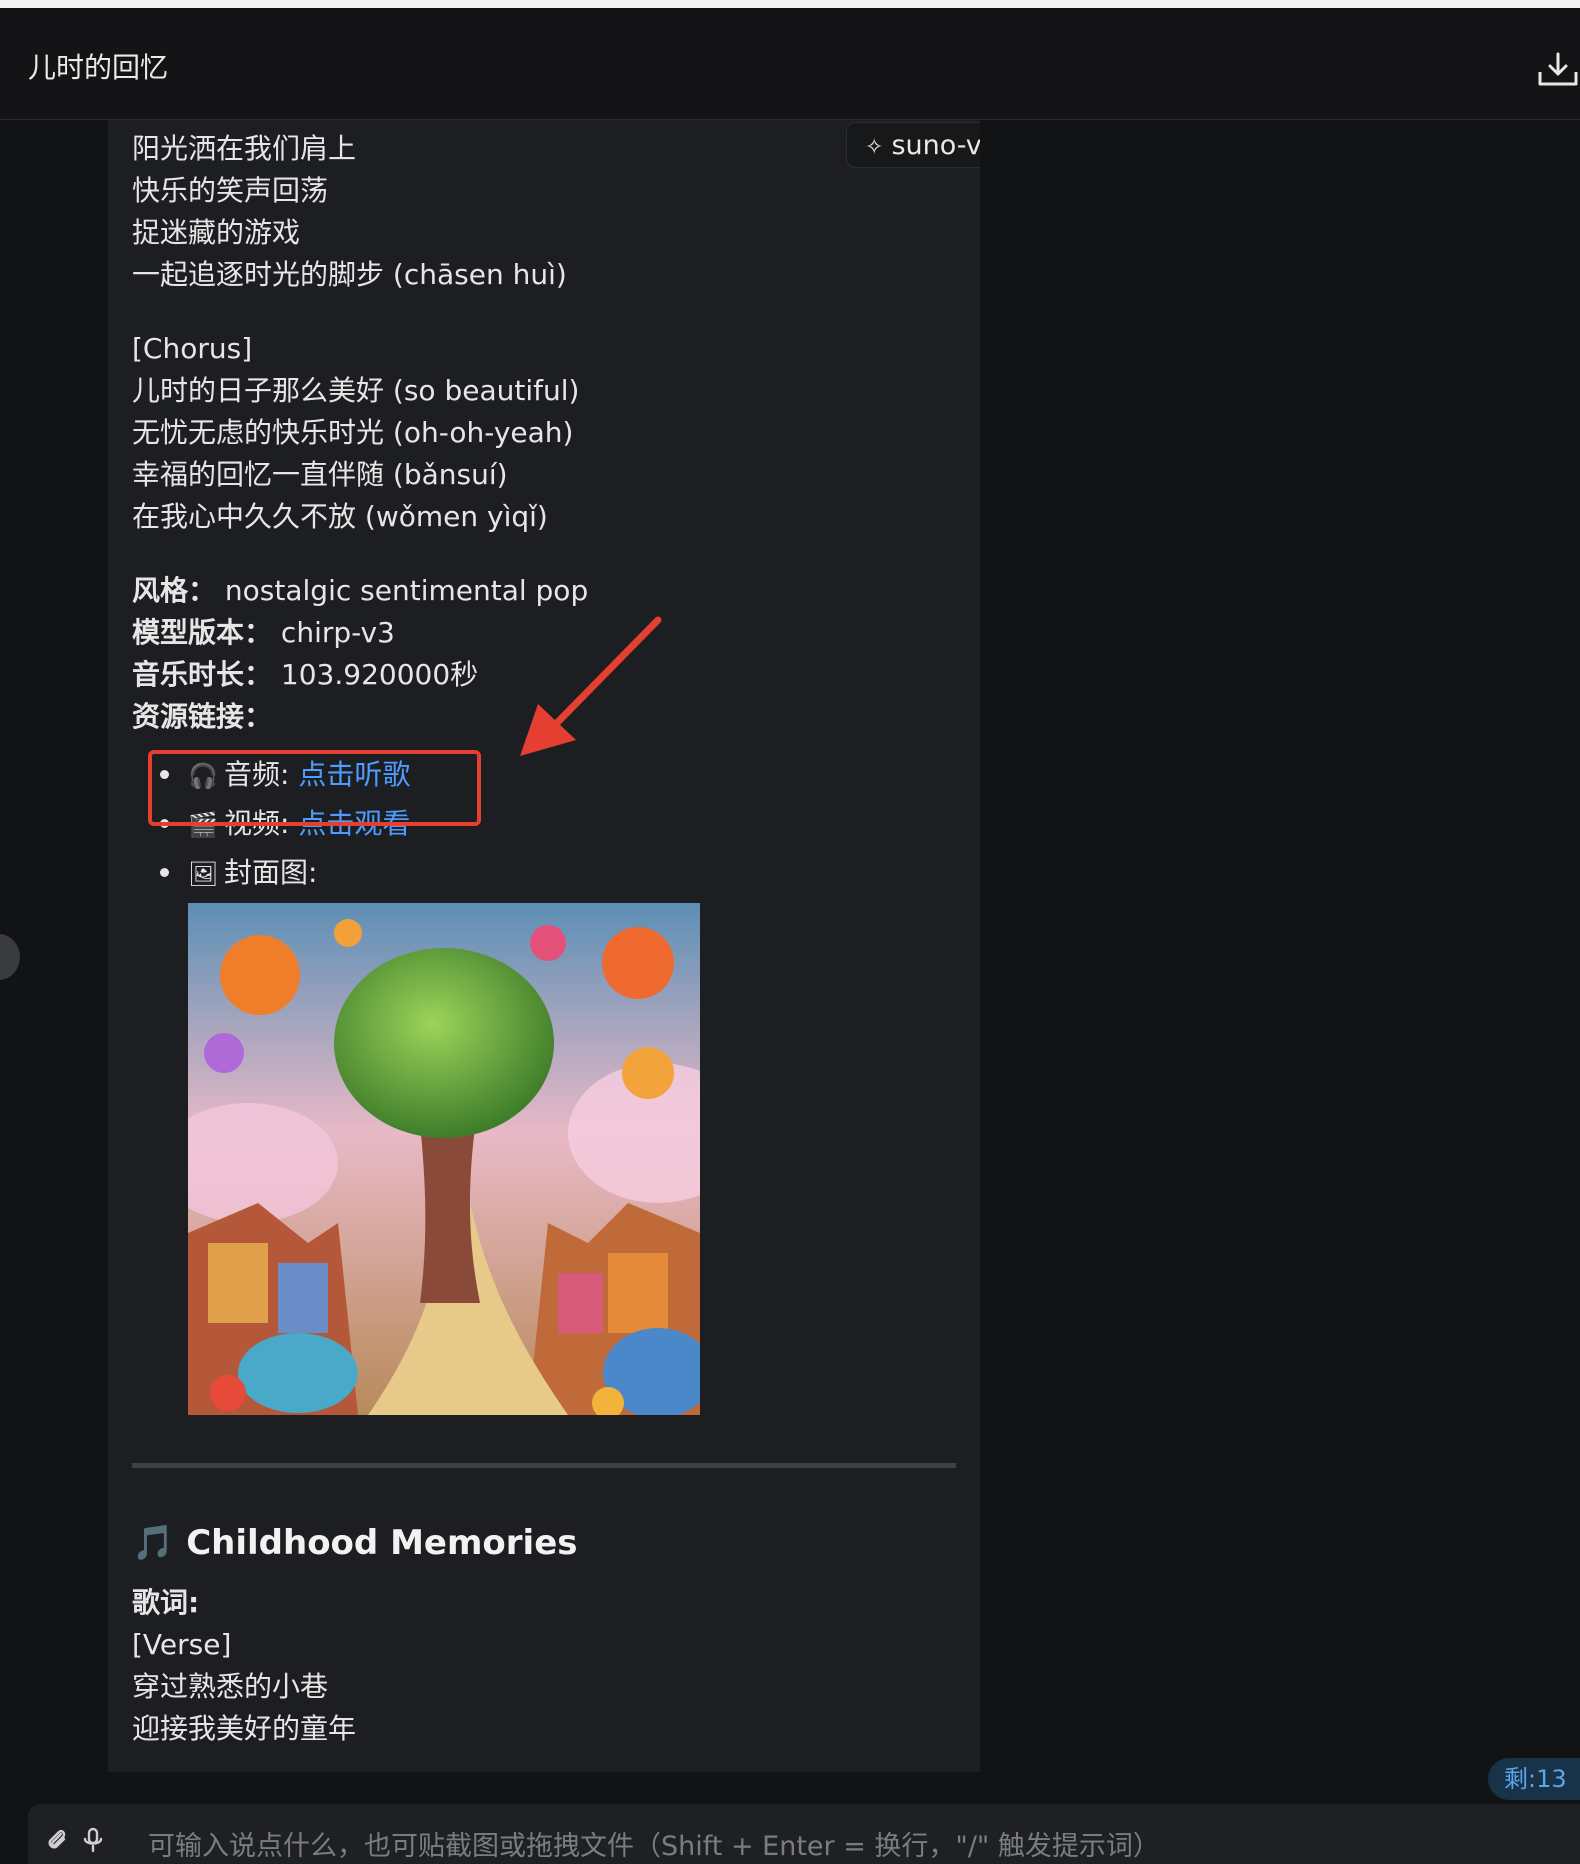 The image size is (1580, 1864). I want to click on model-version-value: chirp-v3, so click(337, 632).